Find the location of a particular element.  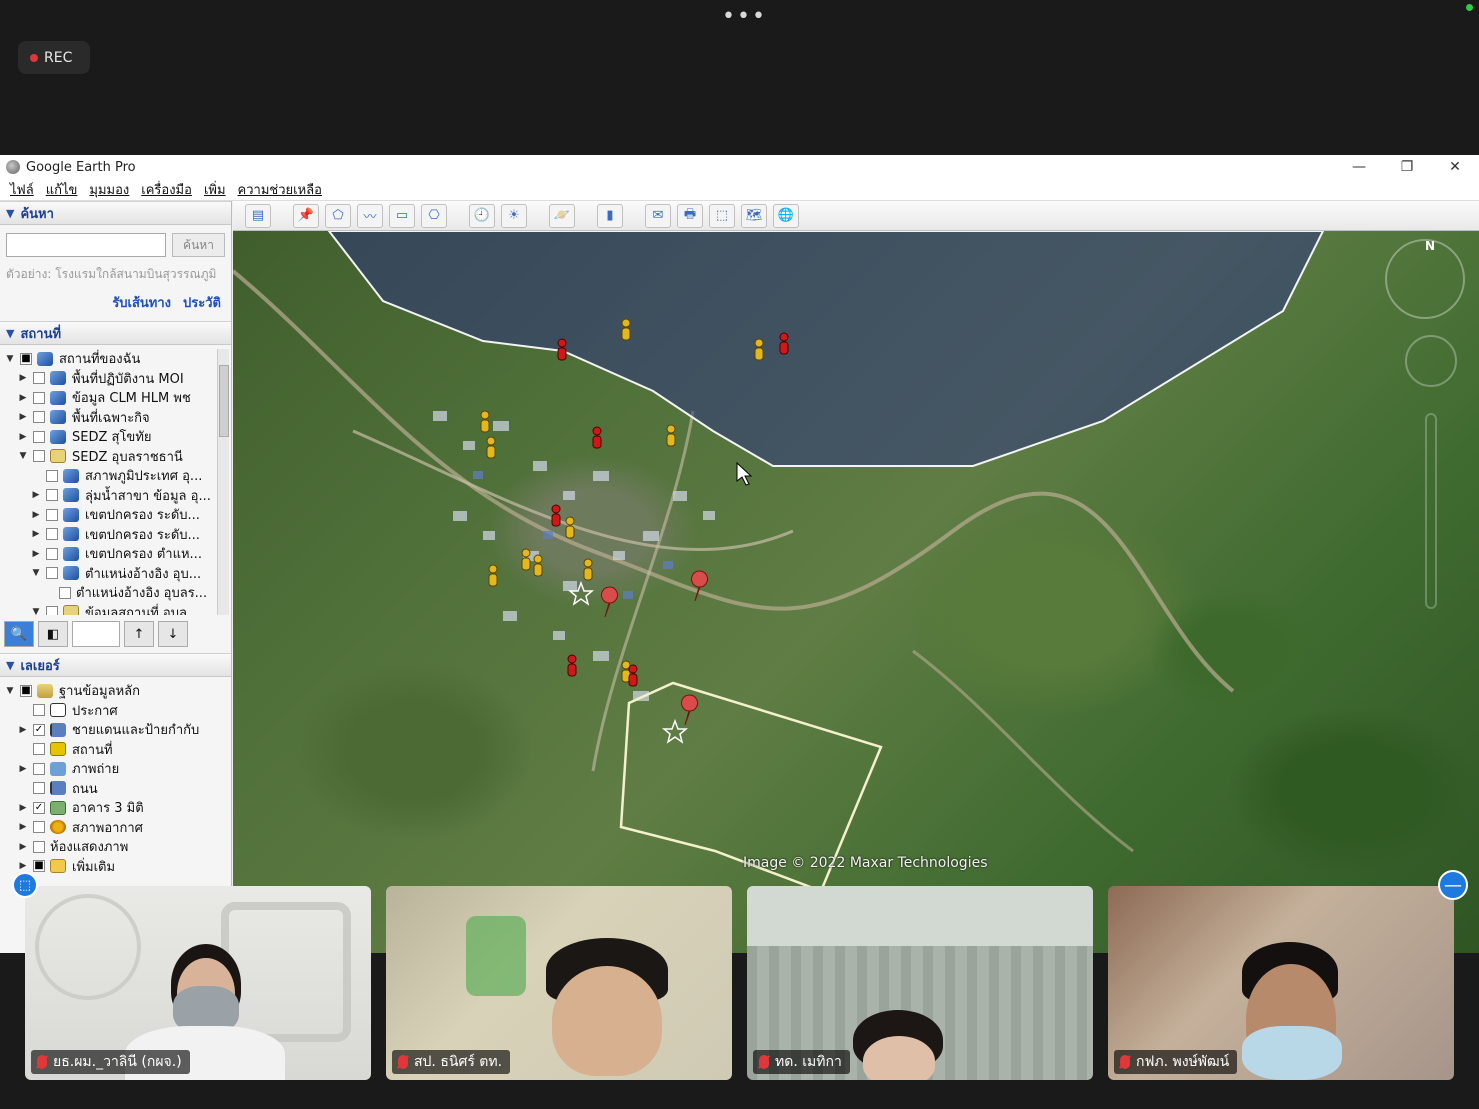

scroll-thumb is located at coordinates (224, 401).